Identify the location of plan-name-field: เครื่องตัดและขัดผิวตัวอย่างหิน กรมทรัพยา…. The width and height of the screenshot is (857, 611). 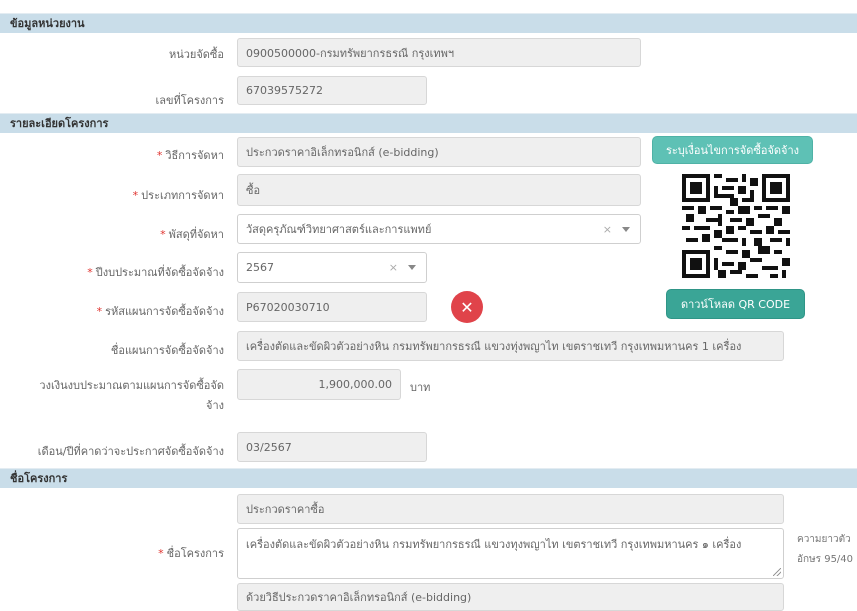
(510, 346).